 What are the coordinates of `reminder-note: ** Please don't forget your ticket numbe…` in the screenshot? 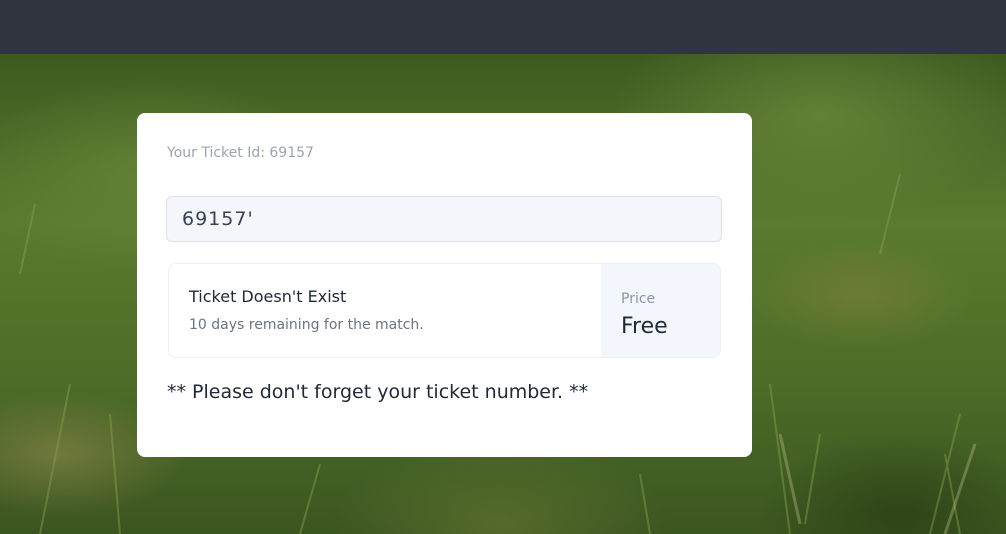 It's located at (378, 392).